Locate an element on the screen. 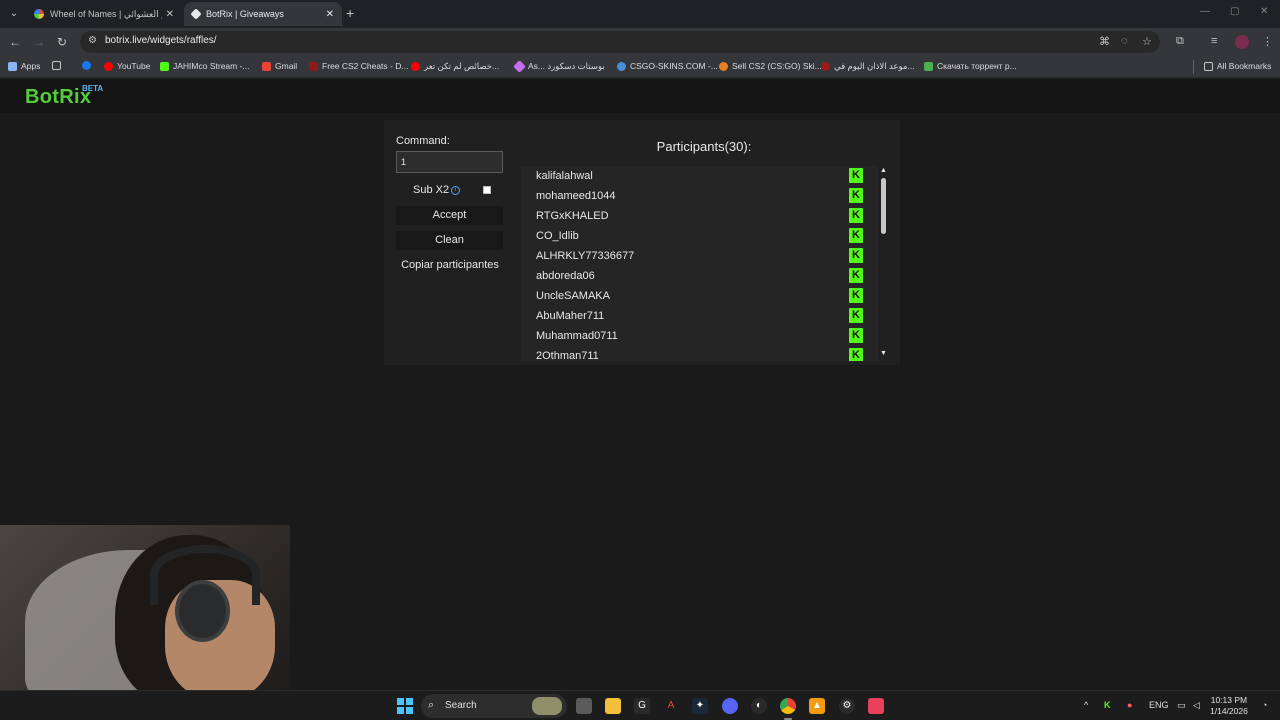  close-window-icon: ✕ is located at coordinates (1264, 11).